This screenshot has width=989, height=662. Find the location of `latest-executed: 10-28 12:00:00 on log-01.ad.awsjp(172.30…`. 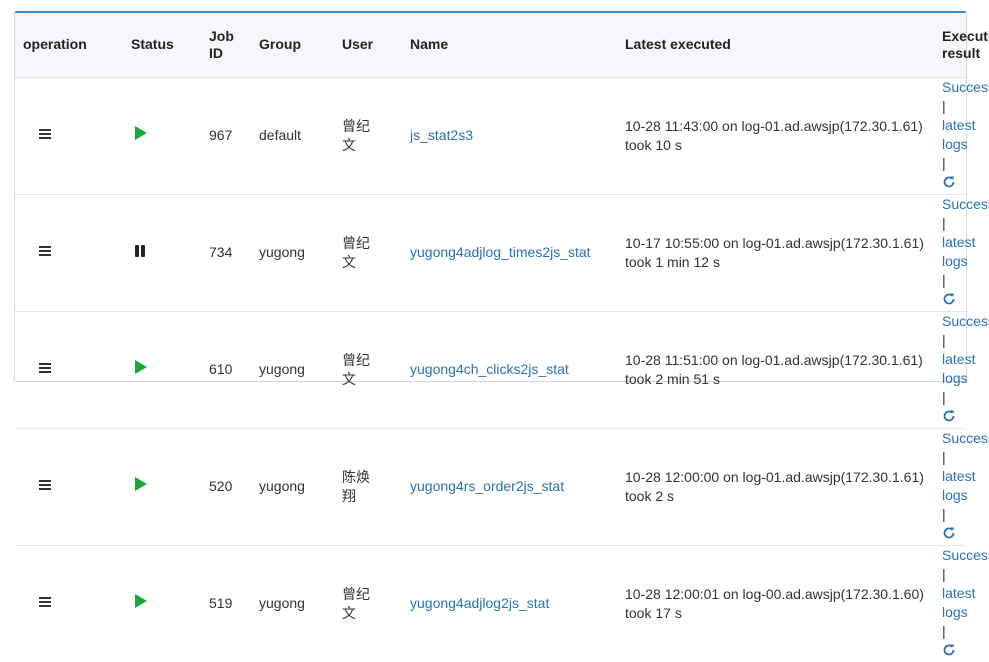

latest-executed: 10-28 12:00:00 on log-01.ad.awsjp(172.30… is located at coordinates (774, 486).